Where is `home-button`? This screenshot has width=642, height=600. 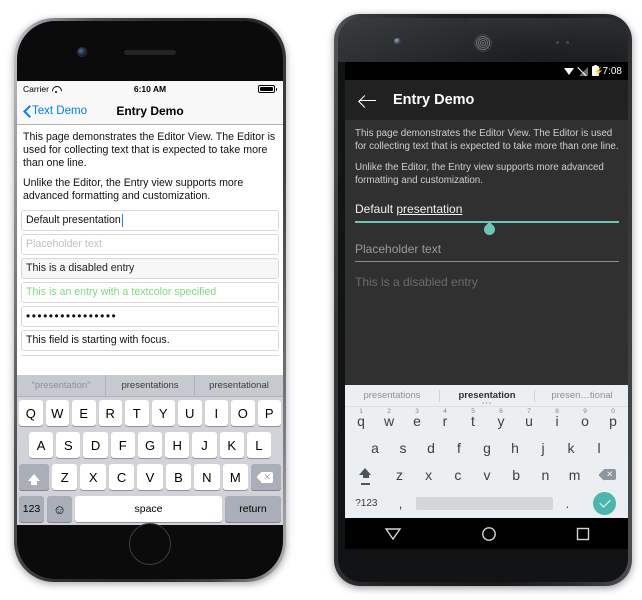 home-button is located at coordinates (150, 544).